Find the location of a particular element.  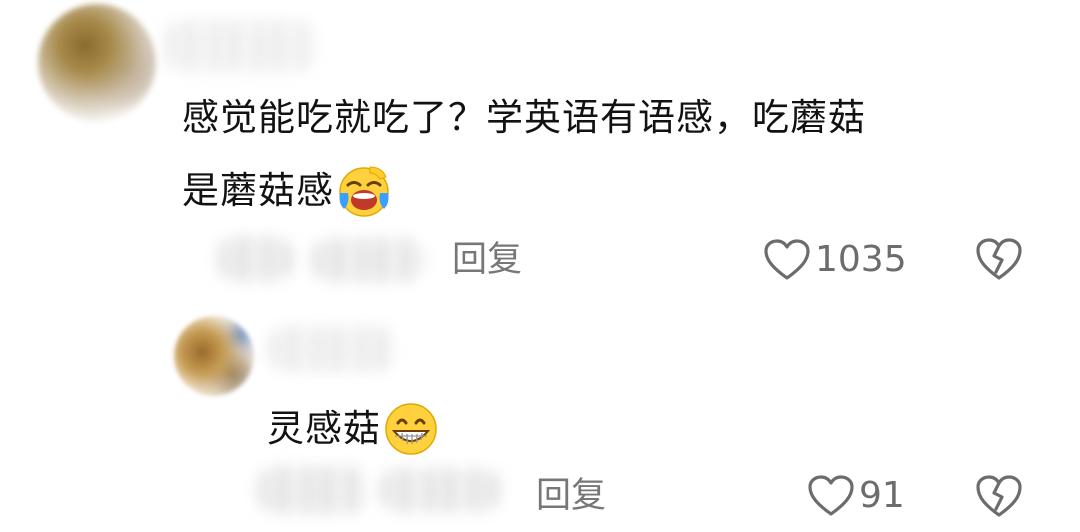

grinning-emoji-icon is located at coordinates (411, 429).